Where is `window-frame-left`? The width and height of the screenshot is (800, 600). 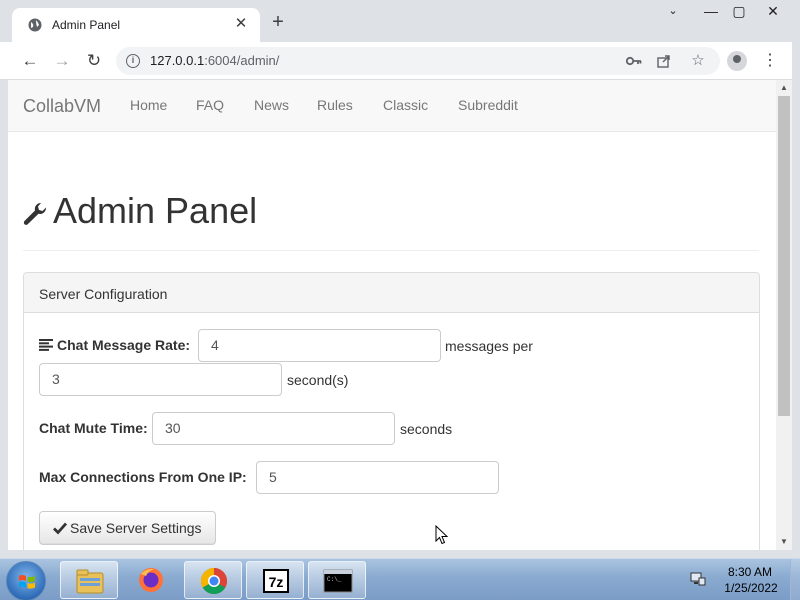
window-frame-left is located at coordinates (4, 319).